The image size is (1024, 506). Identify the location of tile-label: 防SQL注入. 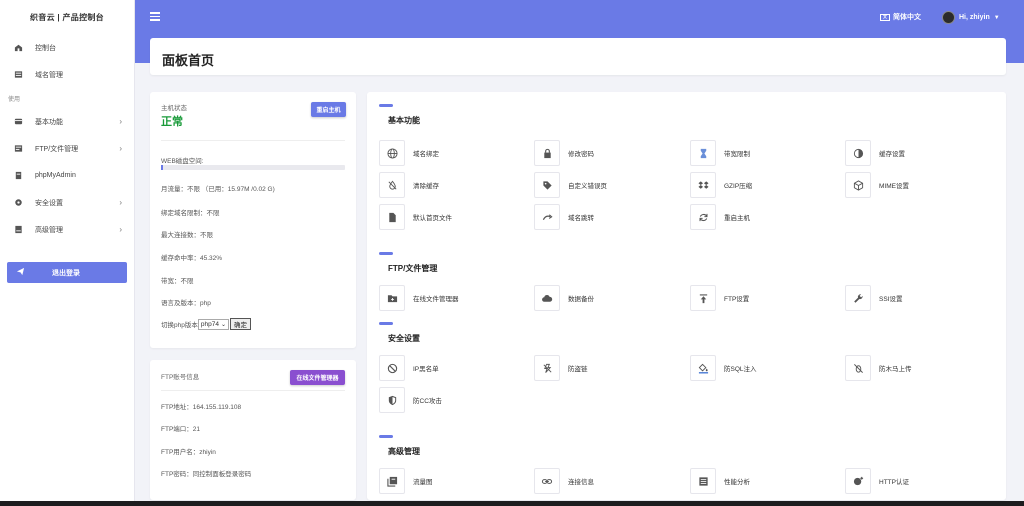
(740, 369).